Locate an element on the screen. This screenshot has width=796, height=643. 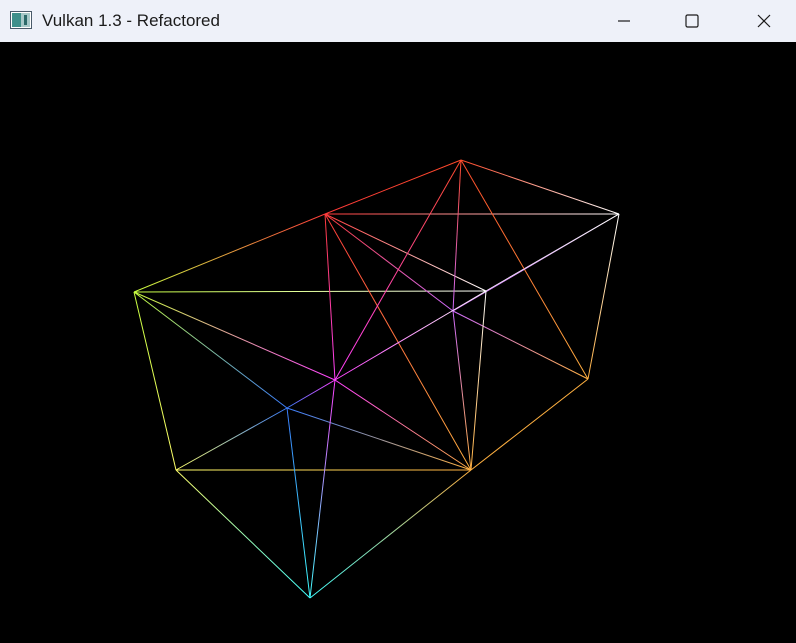
close-icon is located at coordinates (764, 21).